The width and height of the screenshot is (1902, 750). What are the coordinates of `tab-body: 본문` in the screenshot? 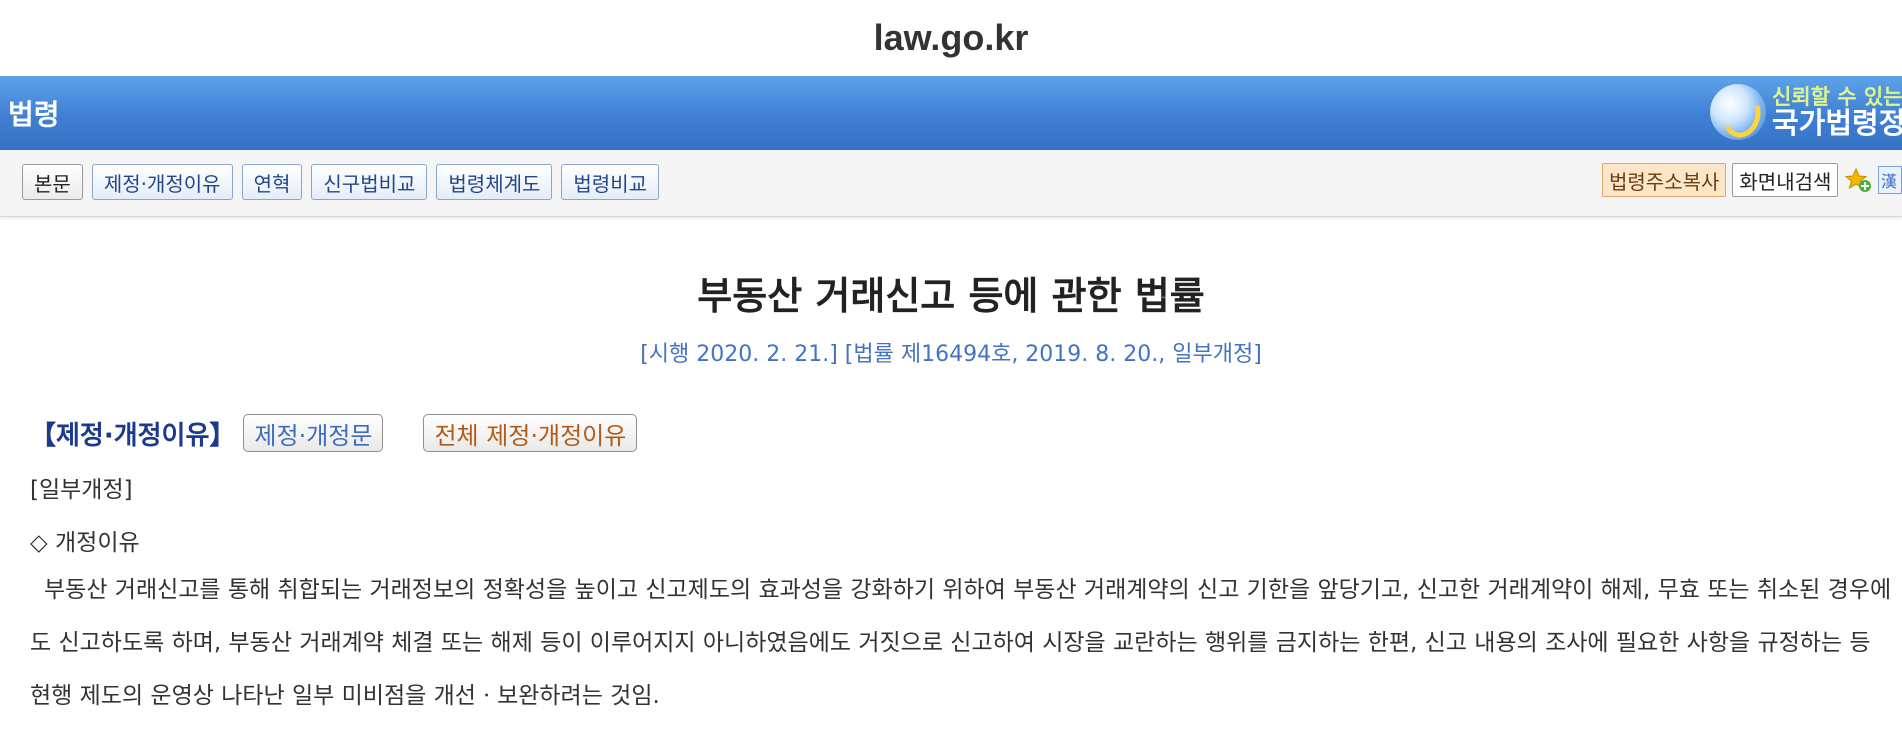 It's located at (52, 182).